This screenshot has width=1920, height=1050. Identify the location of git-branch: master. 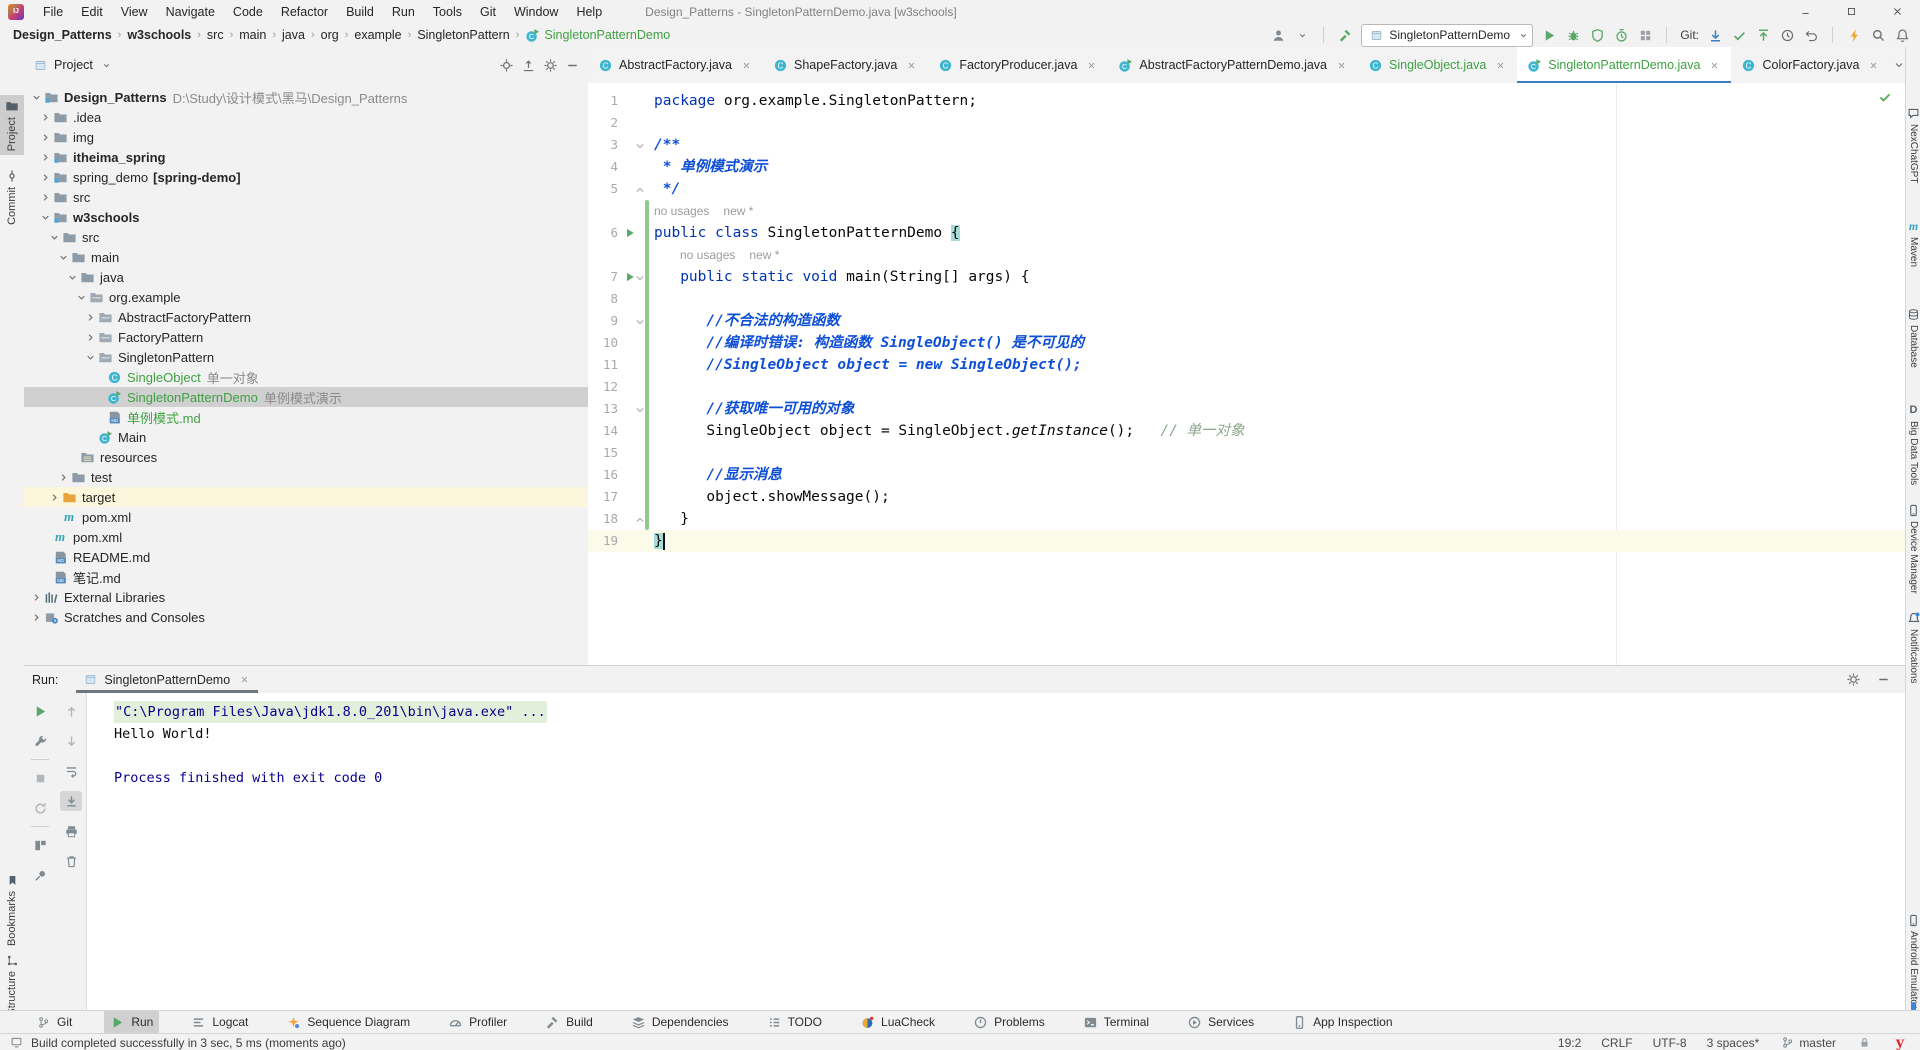
(1807, 1042).